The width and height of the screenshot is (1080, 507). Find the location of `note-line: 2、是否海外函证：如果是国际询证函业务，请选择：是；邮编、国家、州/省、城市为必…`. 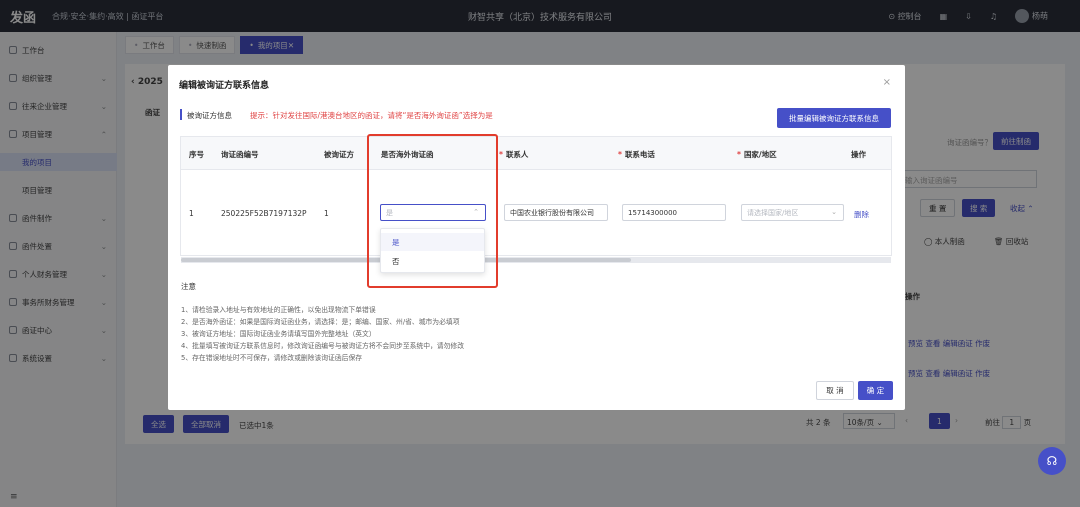

note-line: 2、是否海外函证：如果是国际询证函业务，请选择：是；邮编、国家、州/省、城市为必… is located at coordinates (320, 322).